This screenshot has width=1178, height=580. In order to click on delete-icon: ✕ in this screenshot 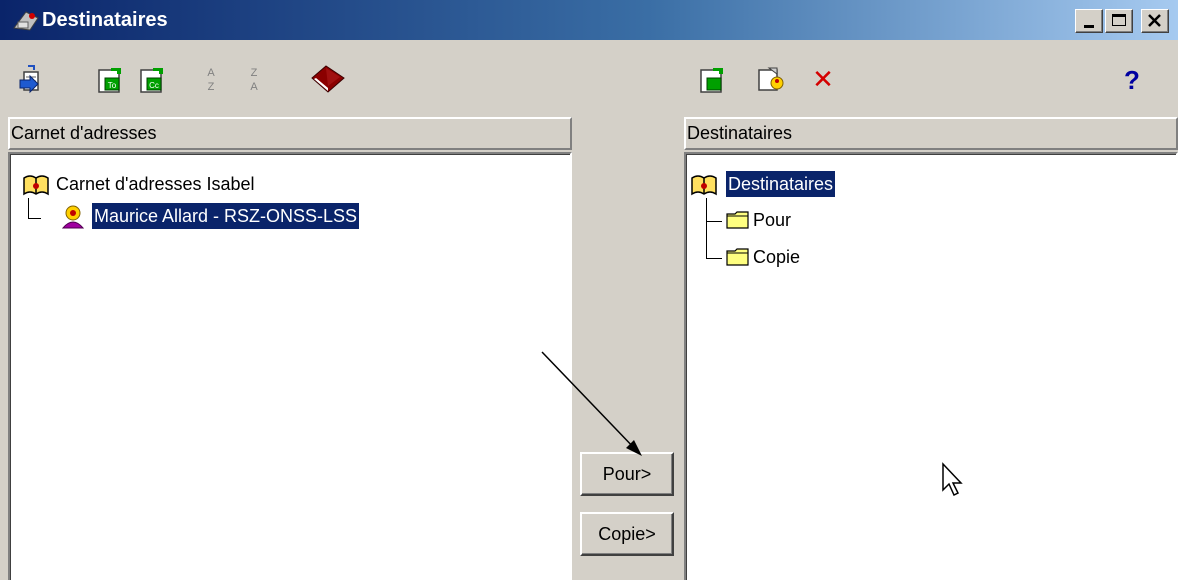, I will do `click(823, 79)`.